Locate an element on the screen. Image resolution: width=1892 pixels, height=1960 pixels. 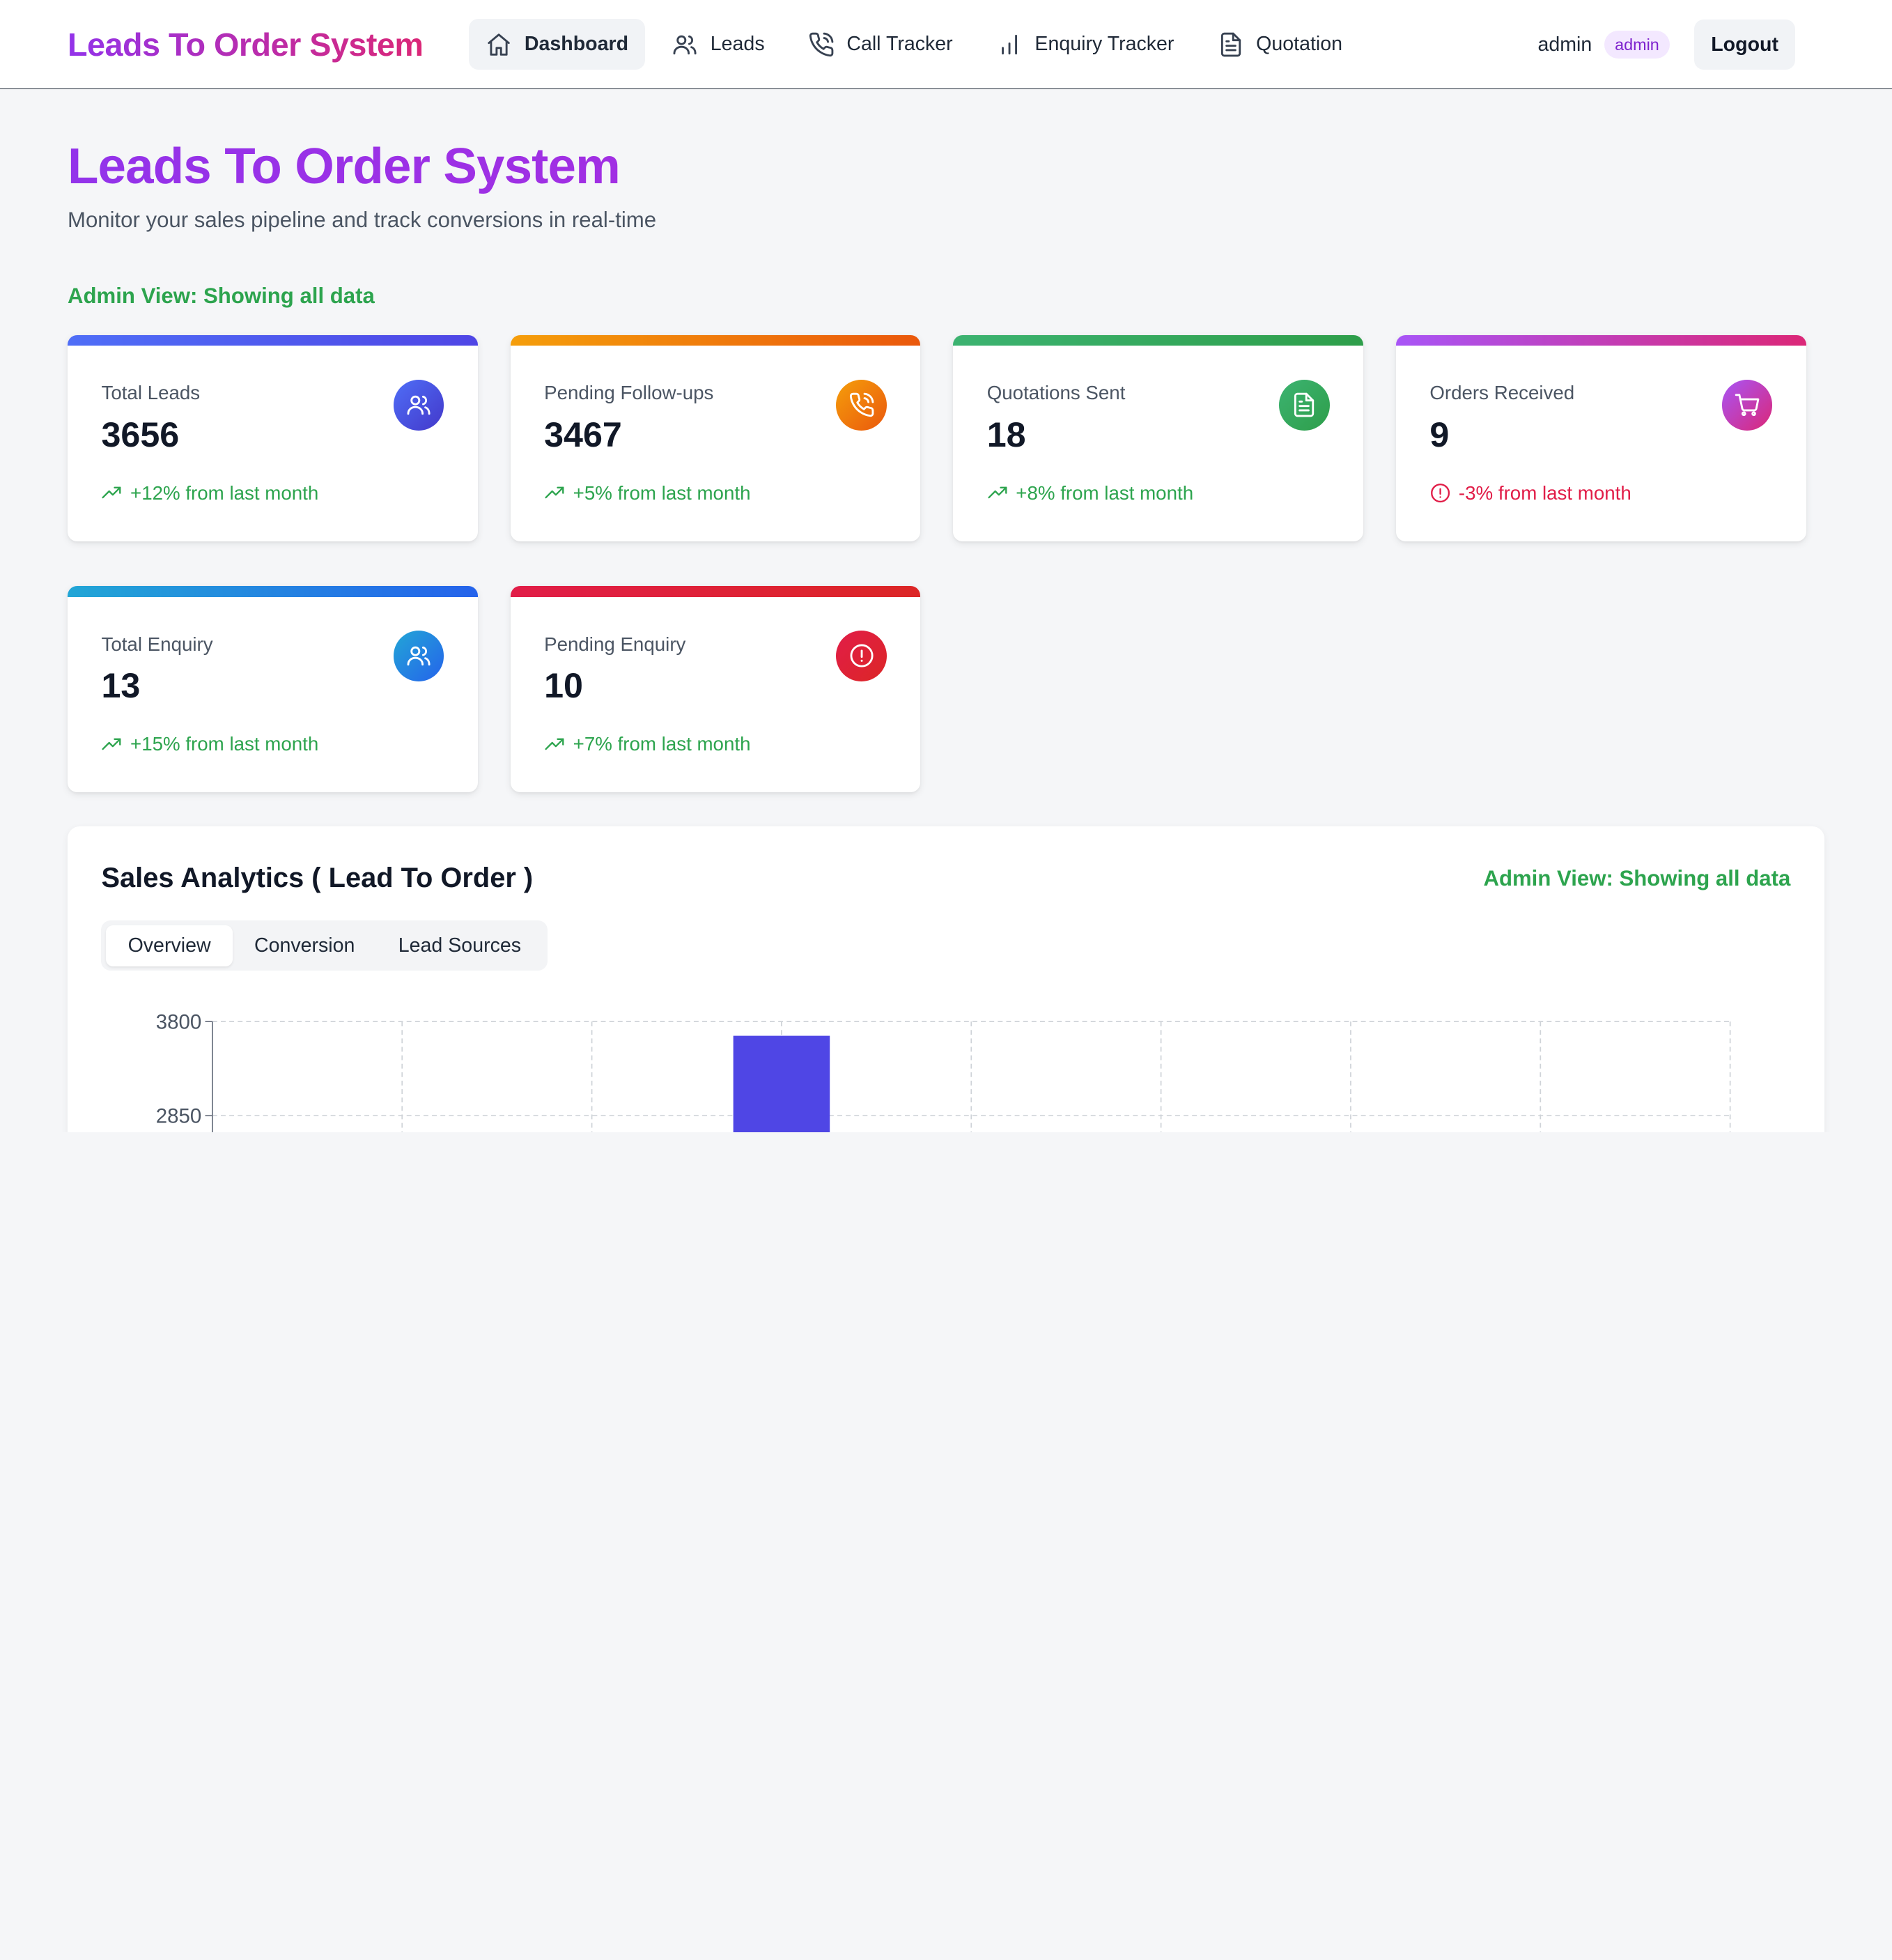
card-trend-text: +7% from last month is located at coordinates (662, 744).